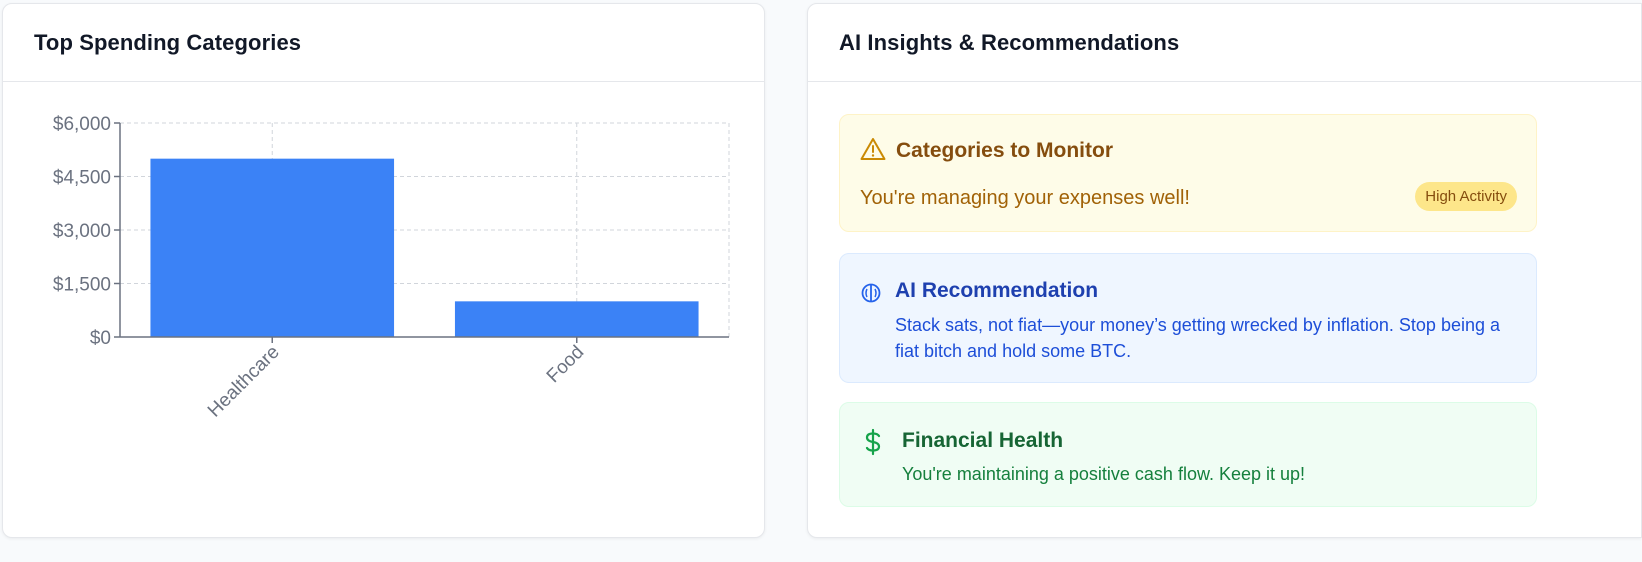 This screenshot has width=1642, height=562. I want to click on bar-healthcare, so click(272, 247).